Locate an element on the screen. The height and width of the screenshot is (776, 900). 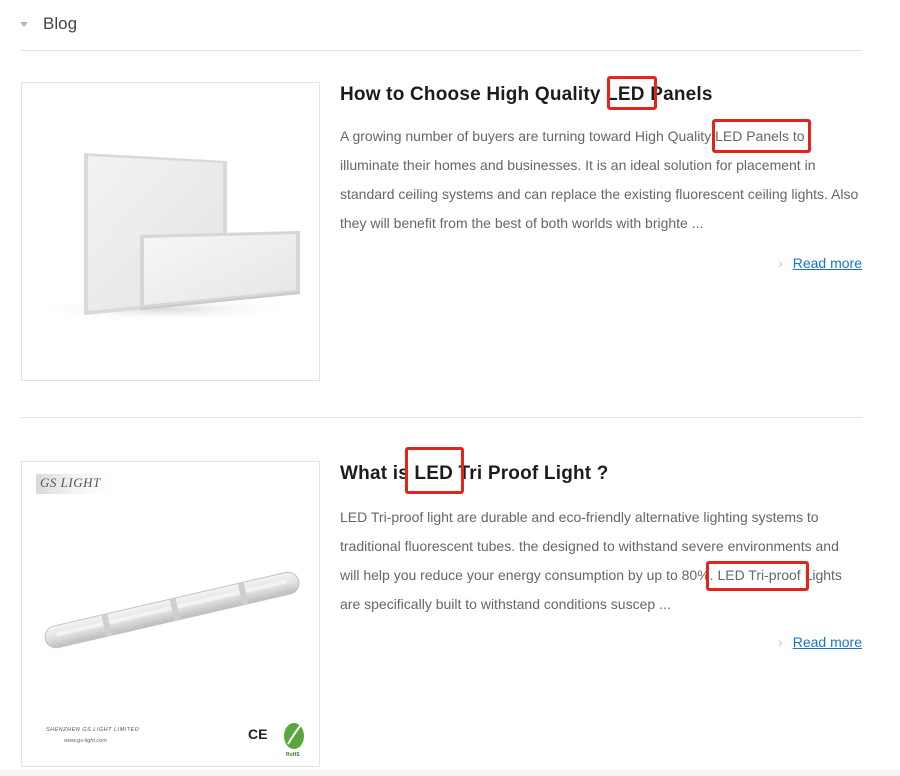
rohs-leaf-icon is located at coordinates (294, 736).